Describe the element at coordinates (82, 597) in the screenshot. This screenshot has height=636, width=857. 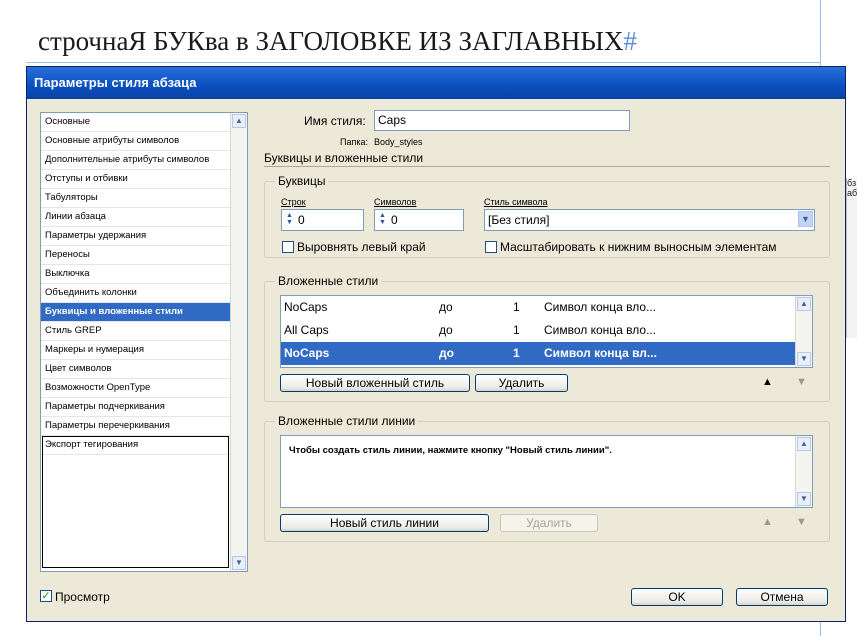
I see `preview-label: Просмотр` at that location.